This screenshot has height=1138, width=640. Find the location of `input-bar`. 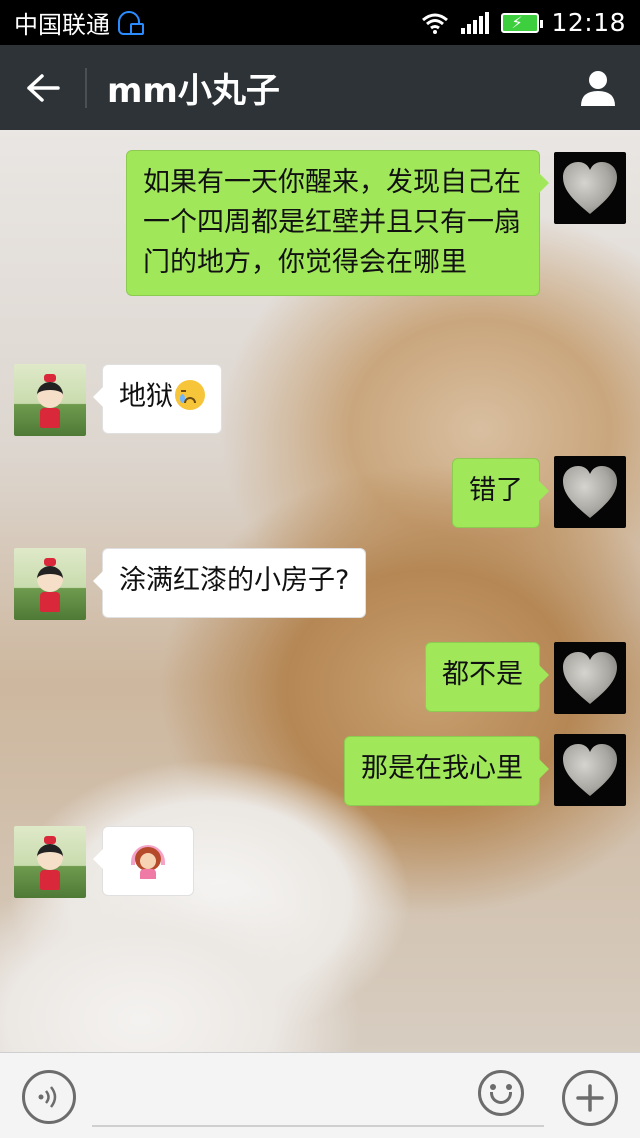

input-bar is located at coordinates (320, 1095).